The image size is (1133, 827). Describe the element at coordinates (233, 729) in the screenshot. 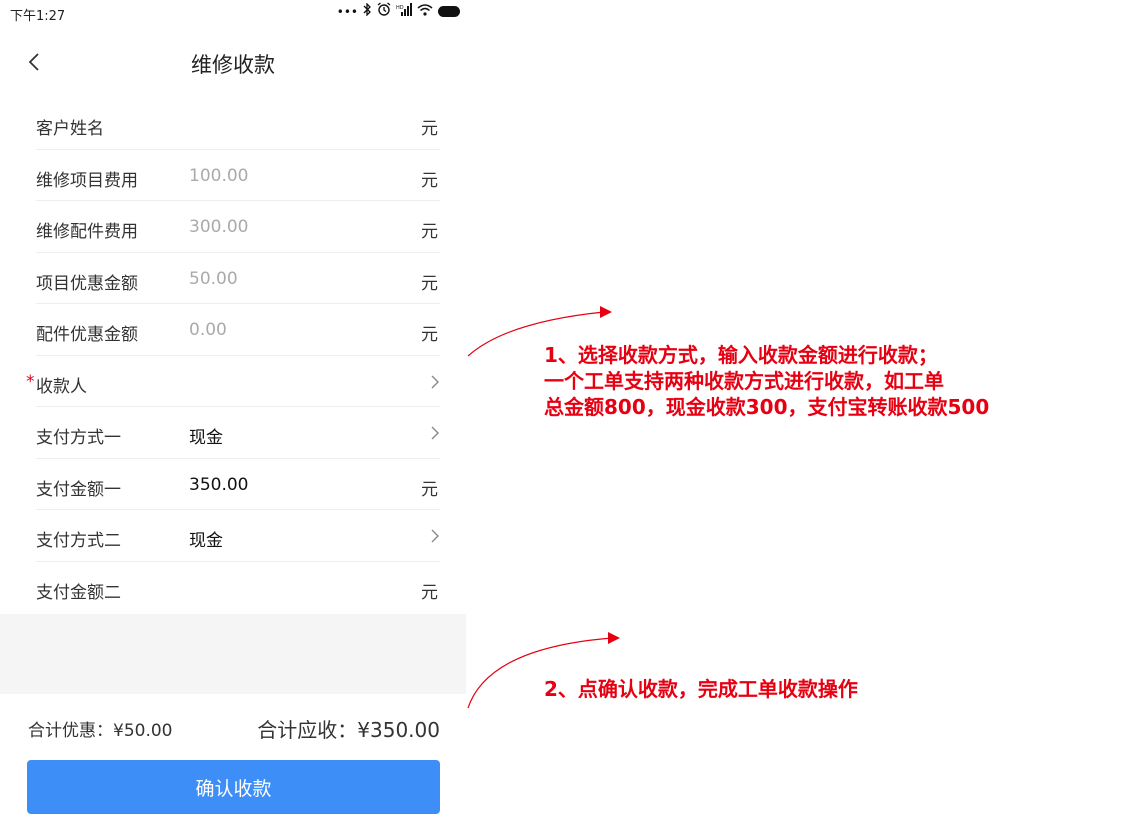

I see `totals-bar: 合计优惠：¥50.00 合计应收：¥350.00` at that location.